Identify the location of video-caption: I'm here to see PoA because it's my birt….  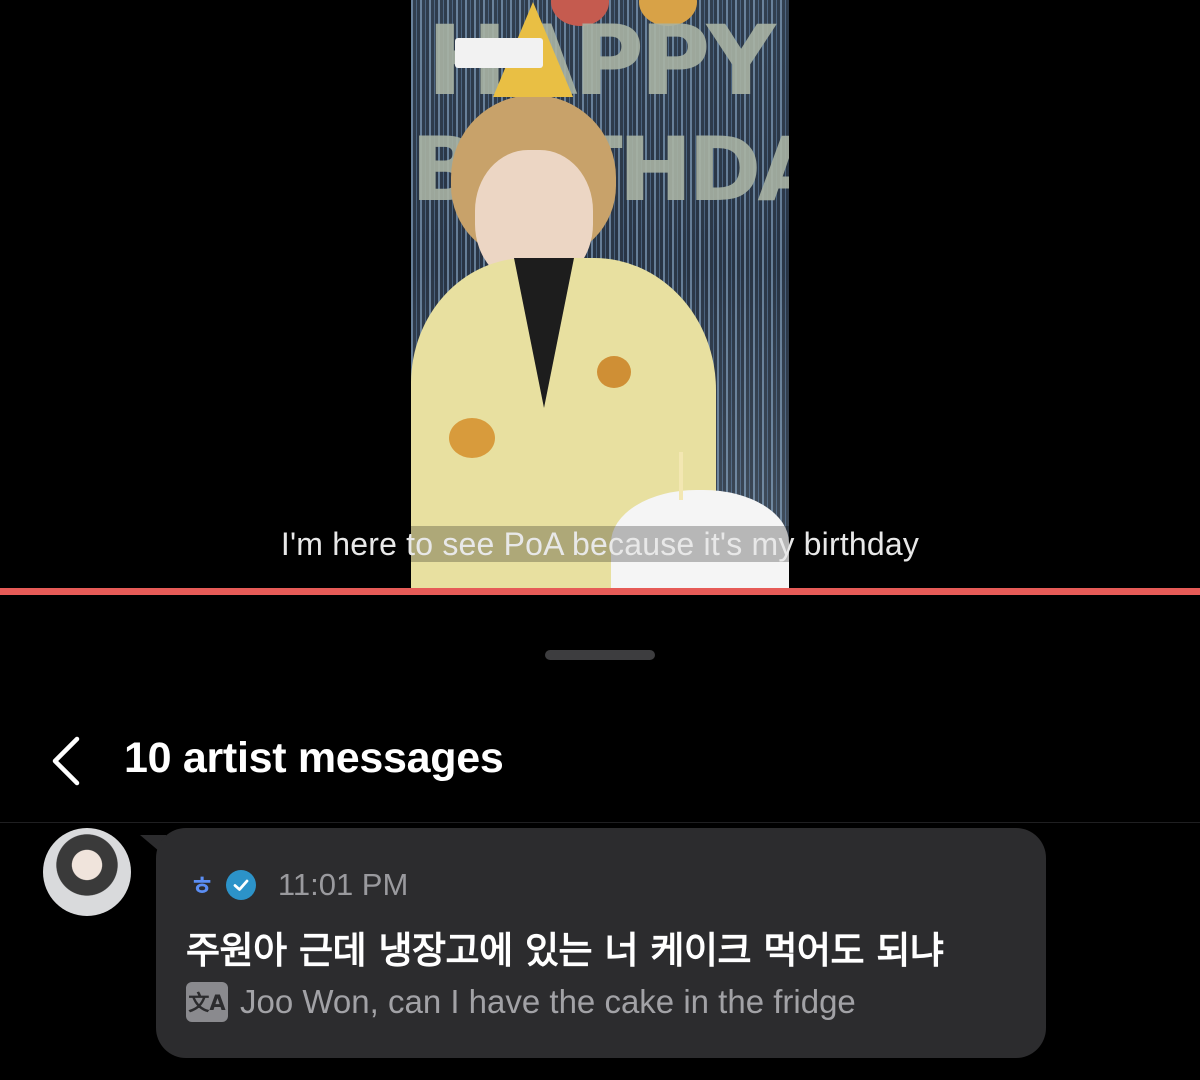
(600, 544).